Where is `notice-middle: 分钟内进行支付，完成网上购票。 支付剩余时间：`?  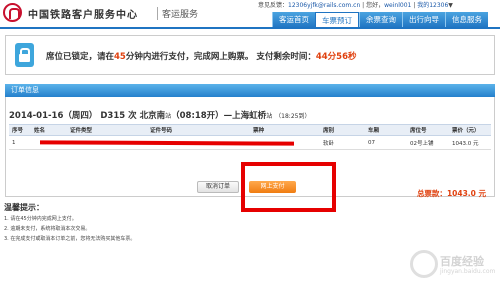 notice-middle: 分钟内进行支付，完成网上购票。 支付剩余时间： is located at coordinates (220, 57).